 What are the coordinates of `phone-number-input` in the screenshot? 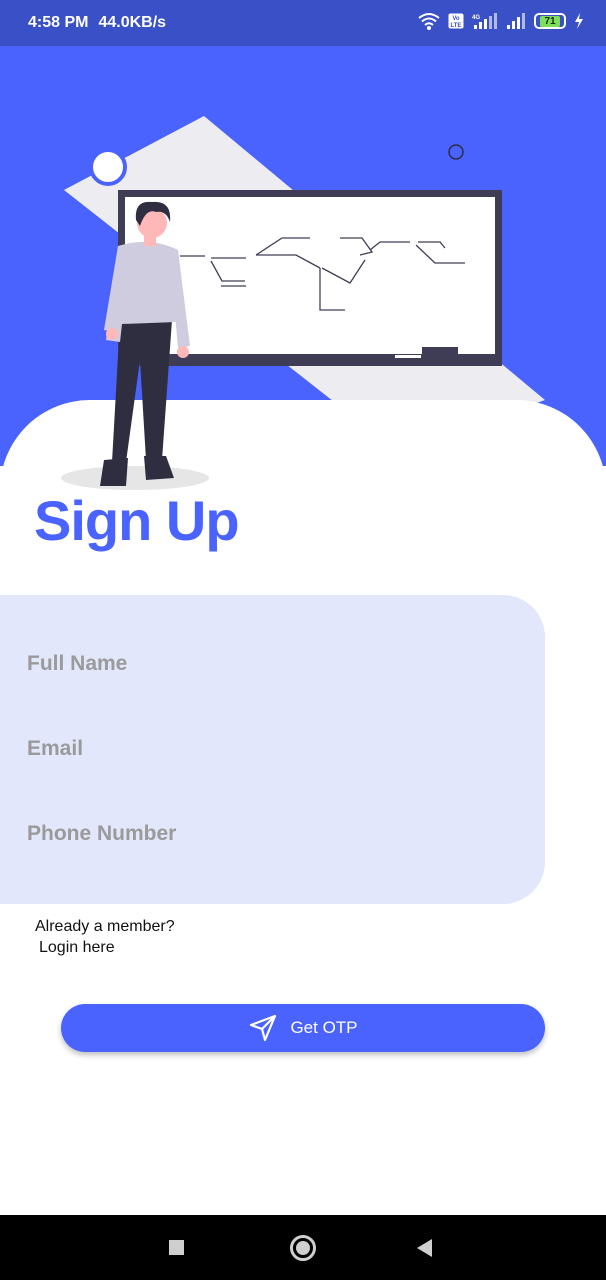 It's located at (267, 834).